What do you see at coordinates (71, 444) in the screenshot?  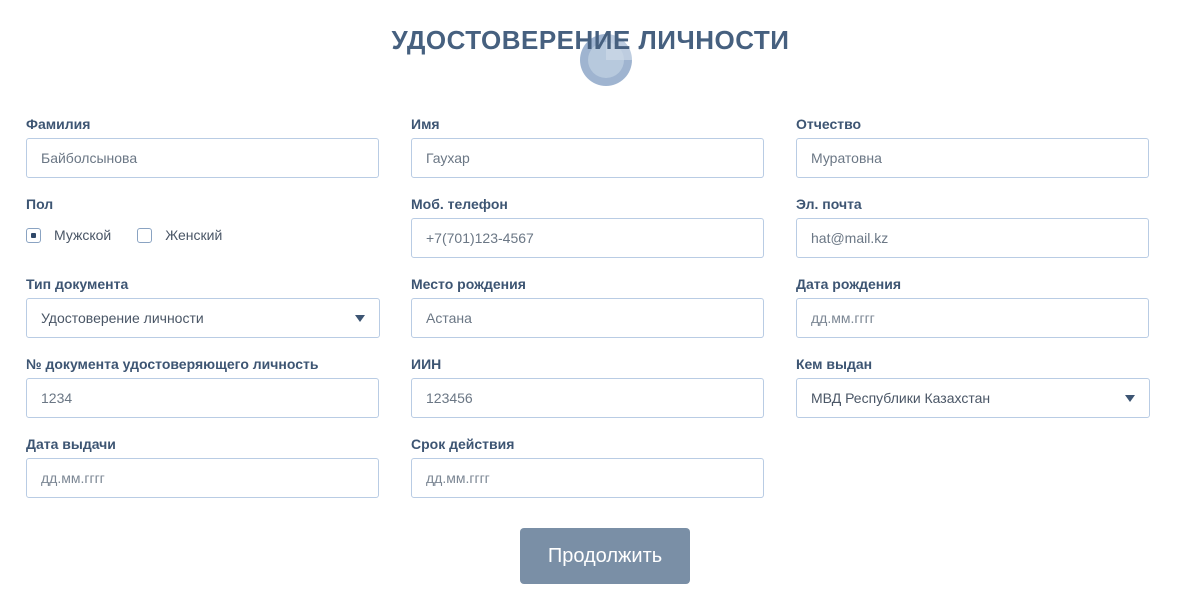 I see `issue-date-label: Дата выдачи` at bounding box center [71, 444].